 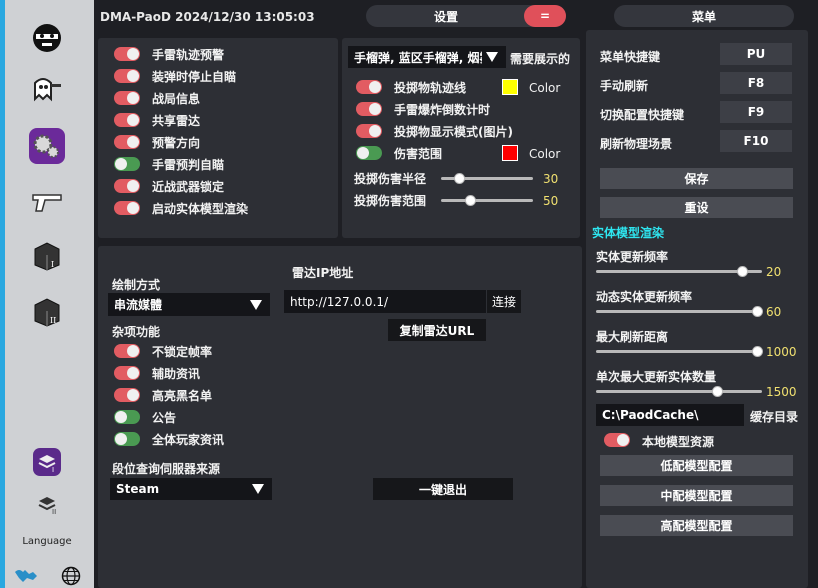 I want to click on throw-range-label: 投掷伤害范围, so click(x=390, y=201).